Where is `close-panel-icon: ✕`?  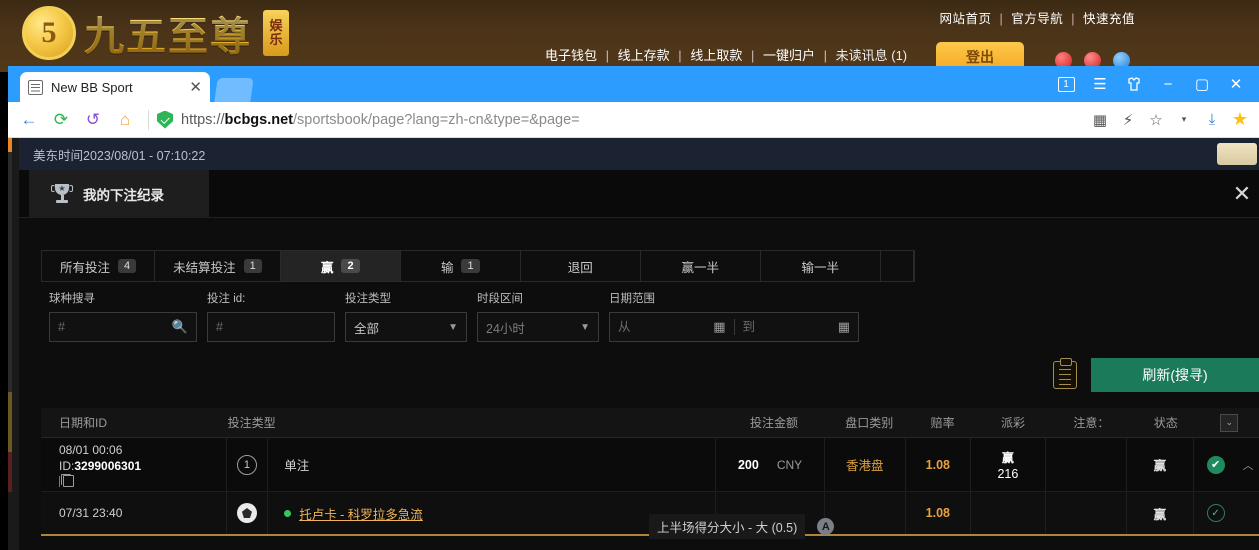 close-panel-icon: ✕ is located at coordinates (1242, 194).